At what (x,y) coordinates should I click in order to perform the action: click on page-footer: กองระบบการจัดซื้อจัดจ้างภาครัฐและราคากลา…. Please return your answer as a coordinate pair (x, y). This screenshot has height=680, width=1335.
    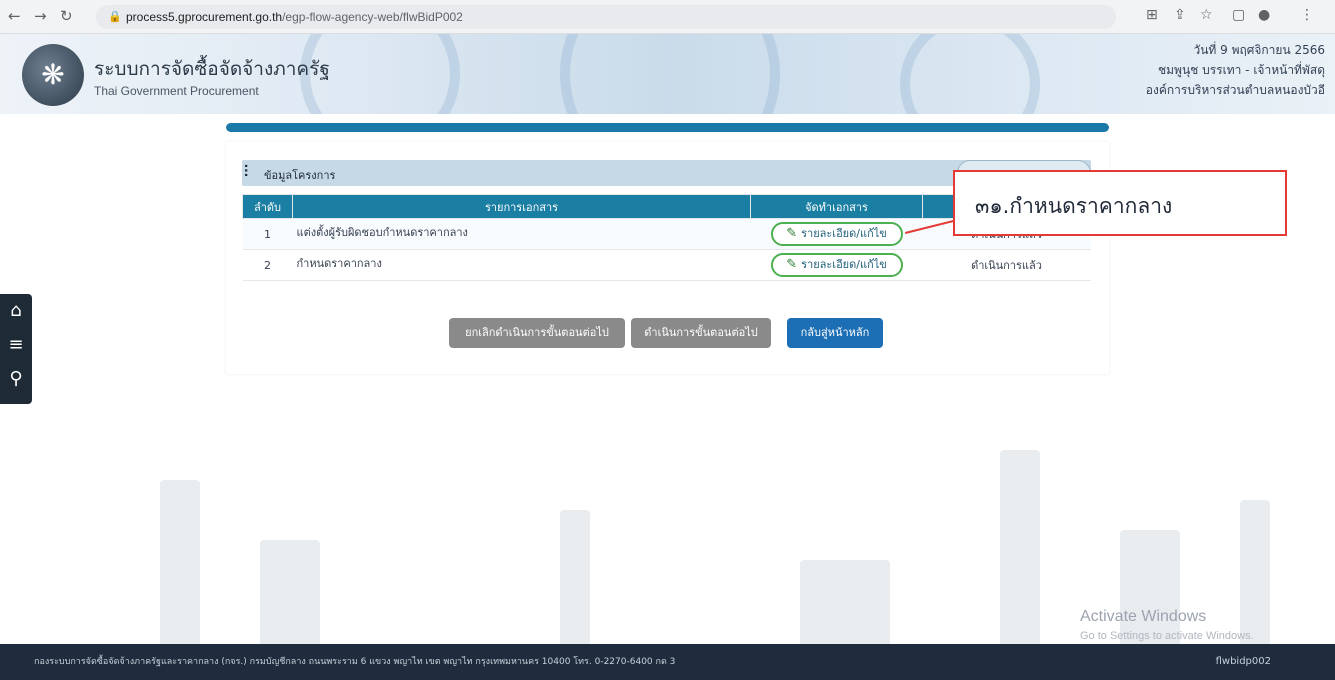
    Looking at the image, I should click on (667, 662).